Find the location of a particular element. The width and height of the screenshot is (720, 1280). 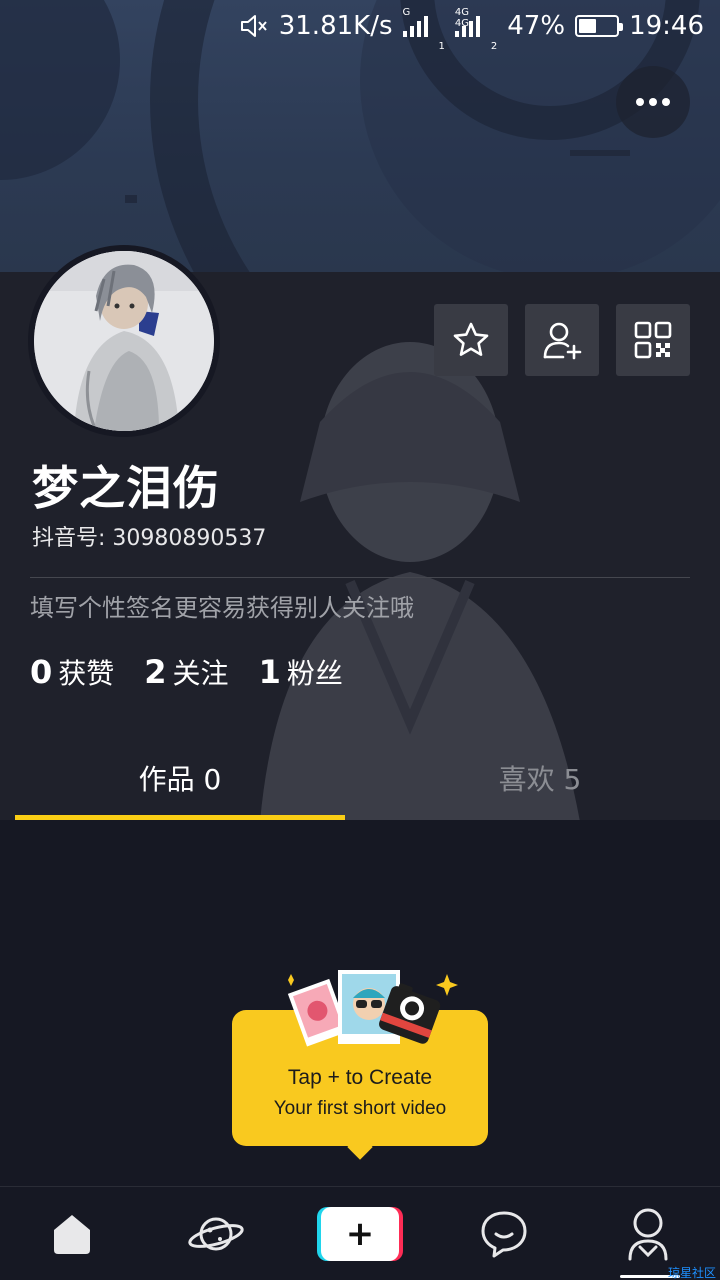

bottom-navigation: + is located at coordinates (360, 1233).